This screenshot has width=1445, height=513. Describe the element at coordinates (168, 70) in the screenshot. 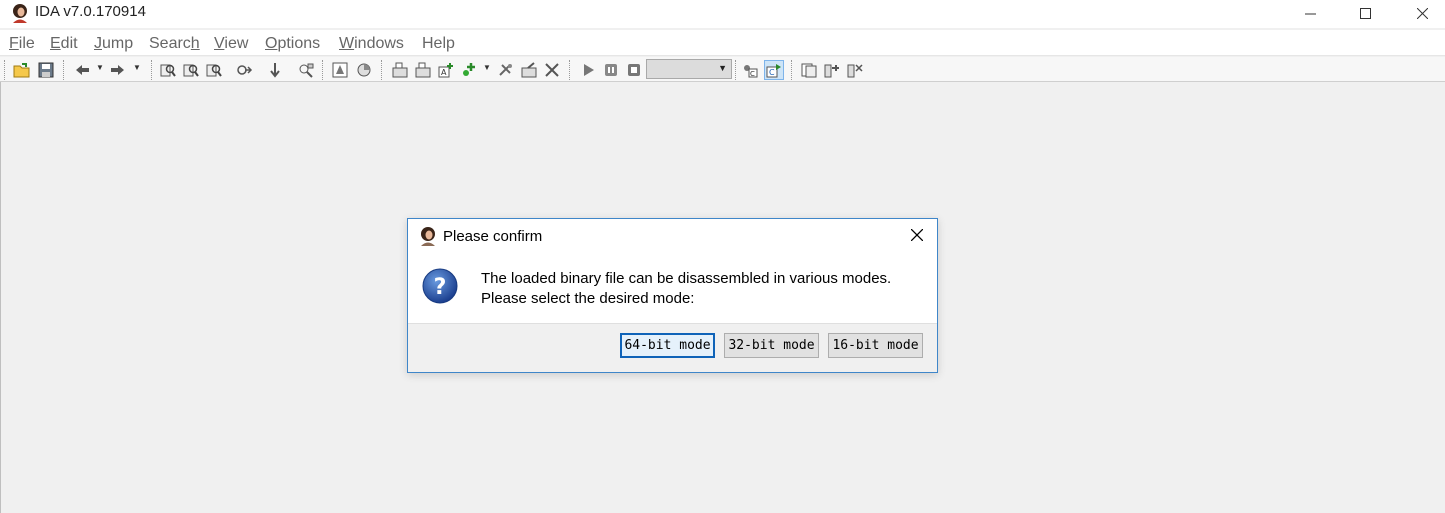

I see `binary-search-icon` at that location.